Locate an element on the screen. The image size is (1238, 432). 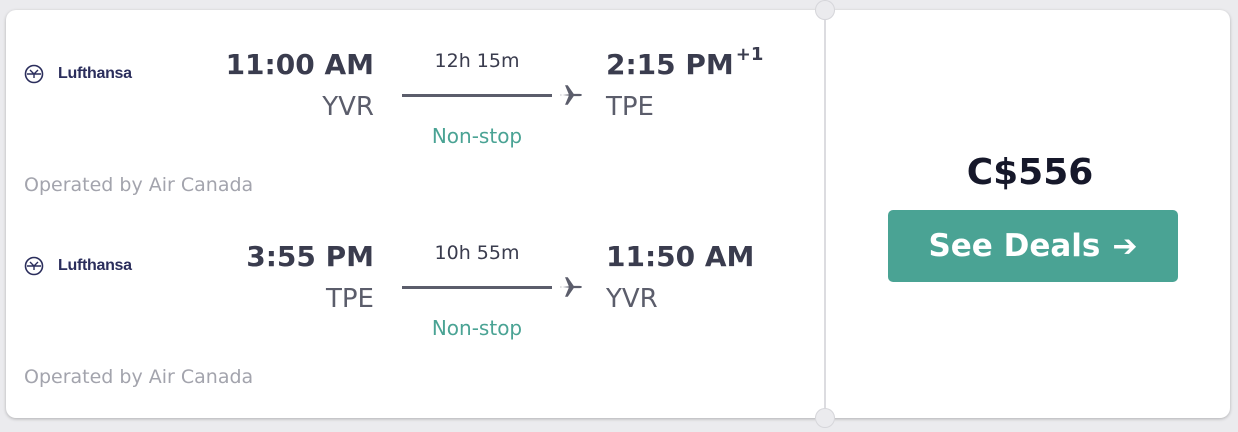
see-deals-label: See Deals is located at coordinates (1014, 246).